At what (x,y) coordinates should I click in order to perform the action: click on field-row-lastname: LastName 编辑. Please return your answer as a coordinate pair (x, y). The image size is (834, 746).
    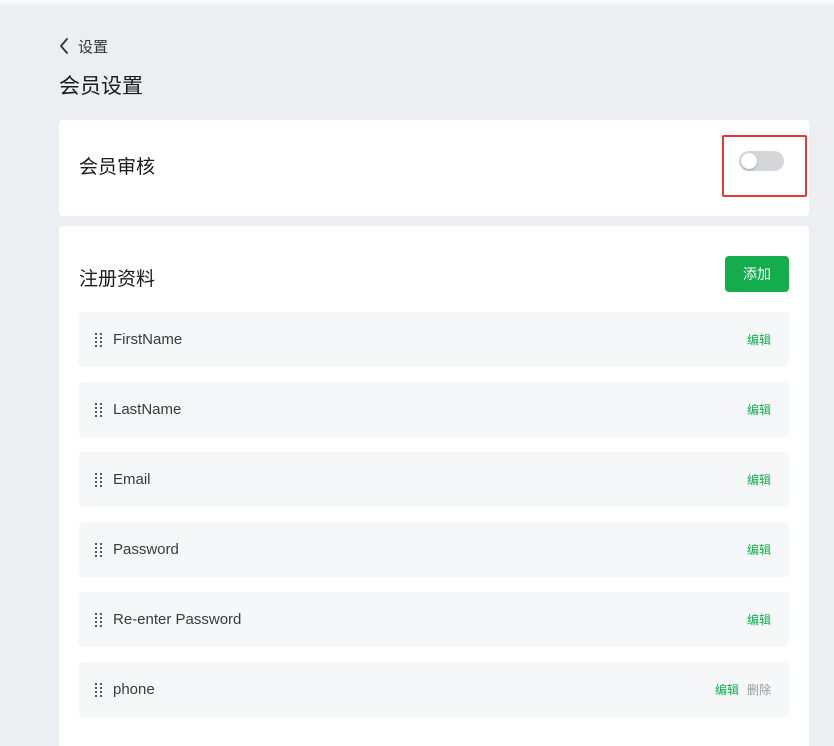
    Looking at the image, I should click on (434, 409).